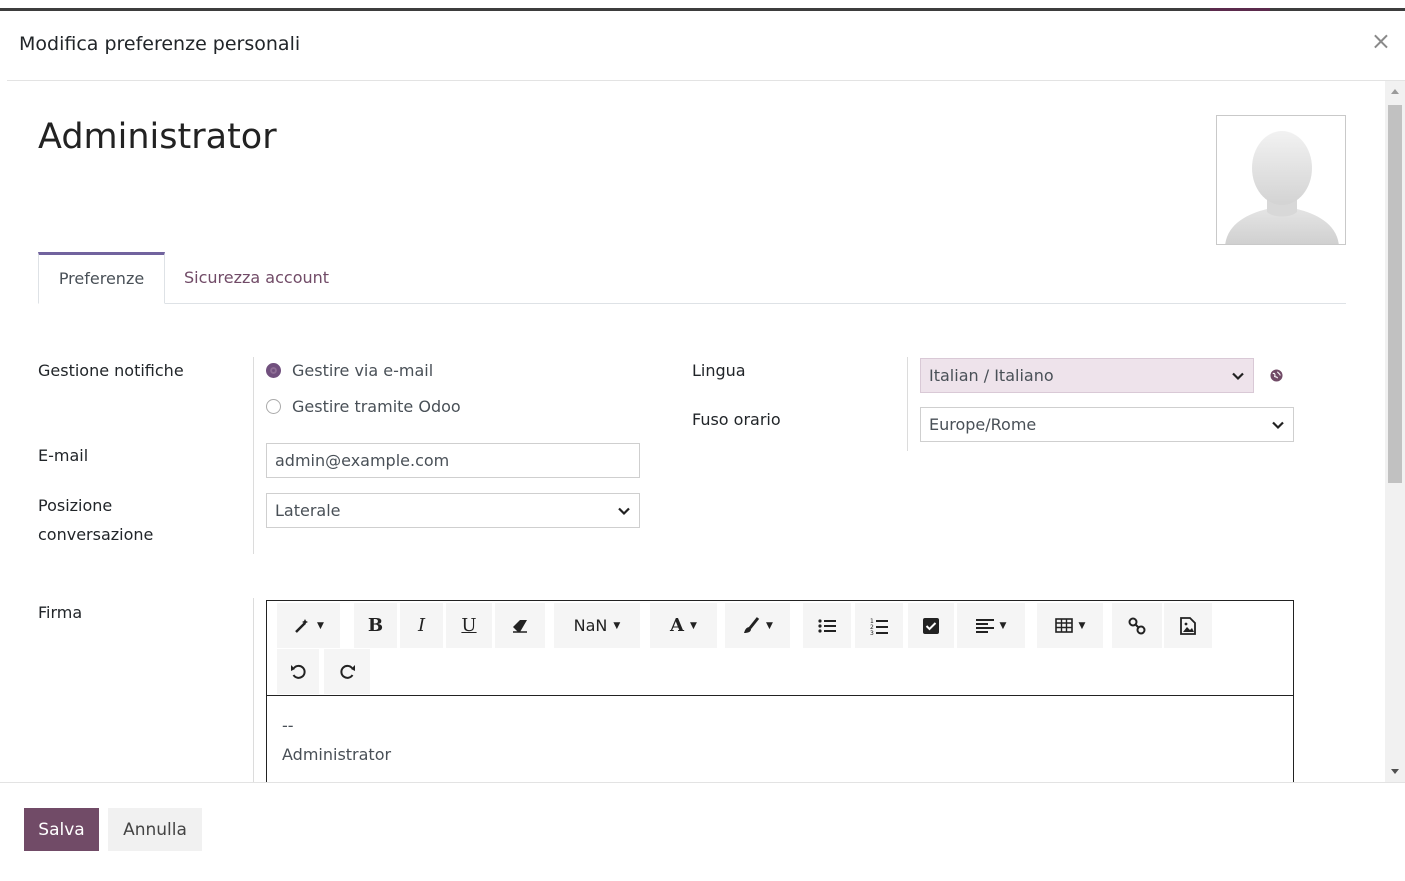 The width and height of the screenshot is (1405, 881). I want to click on dialog-header: Modifica preferenze personali ×, so click(706, 46).